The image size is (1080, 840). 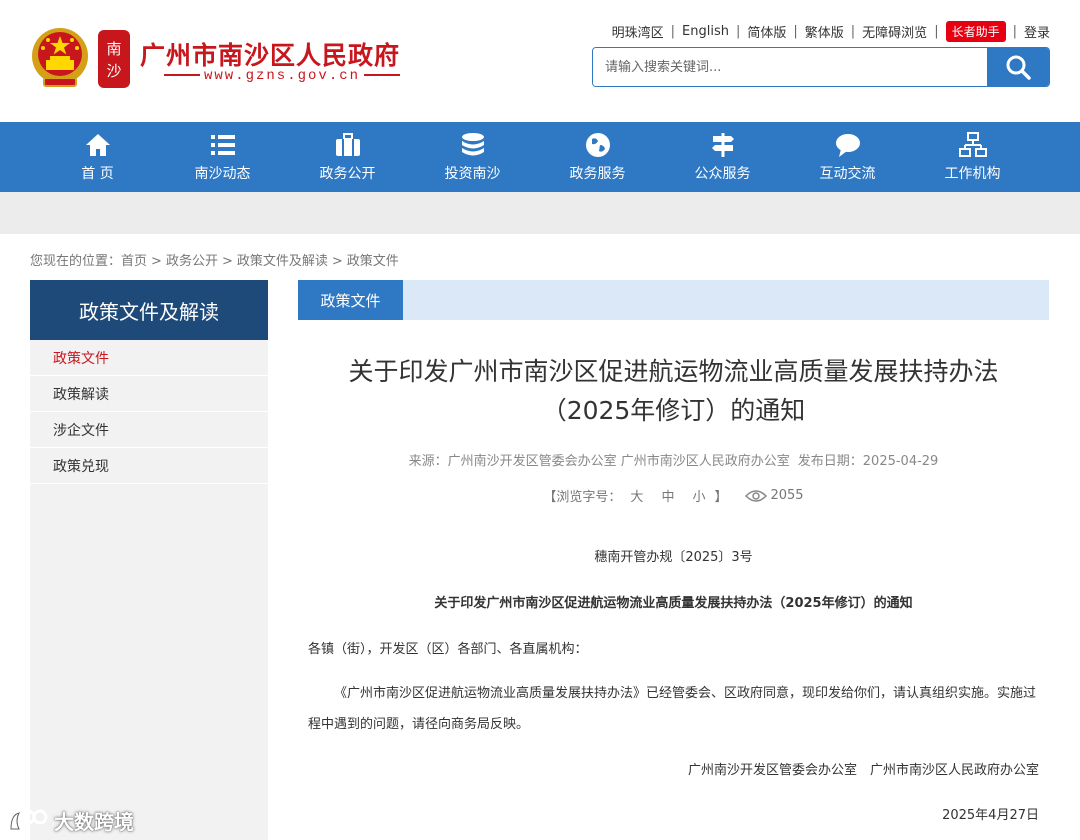 I want to click on article-title-line2: （2025年修订）的通知, so click(x=673, y=410).